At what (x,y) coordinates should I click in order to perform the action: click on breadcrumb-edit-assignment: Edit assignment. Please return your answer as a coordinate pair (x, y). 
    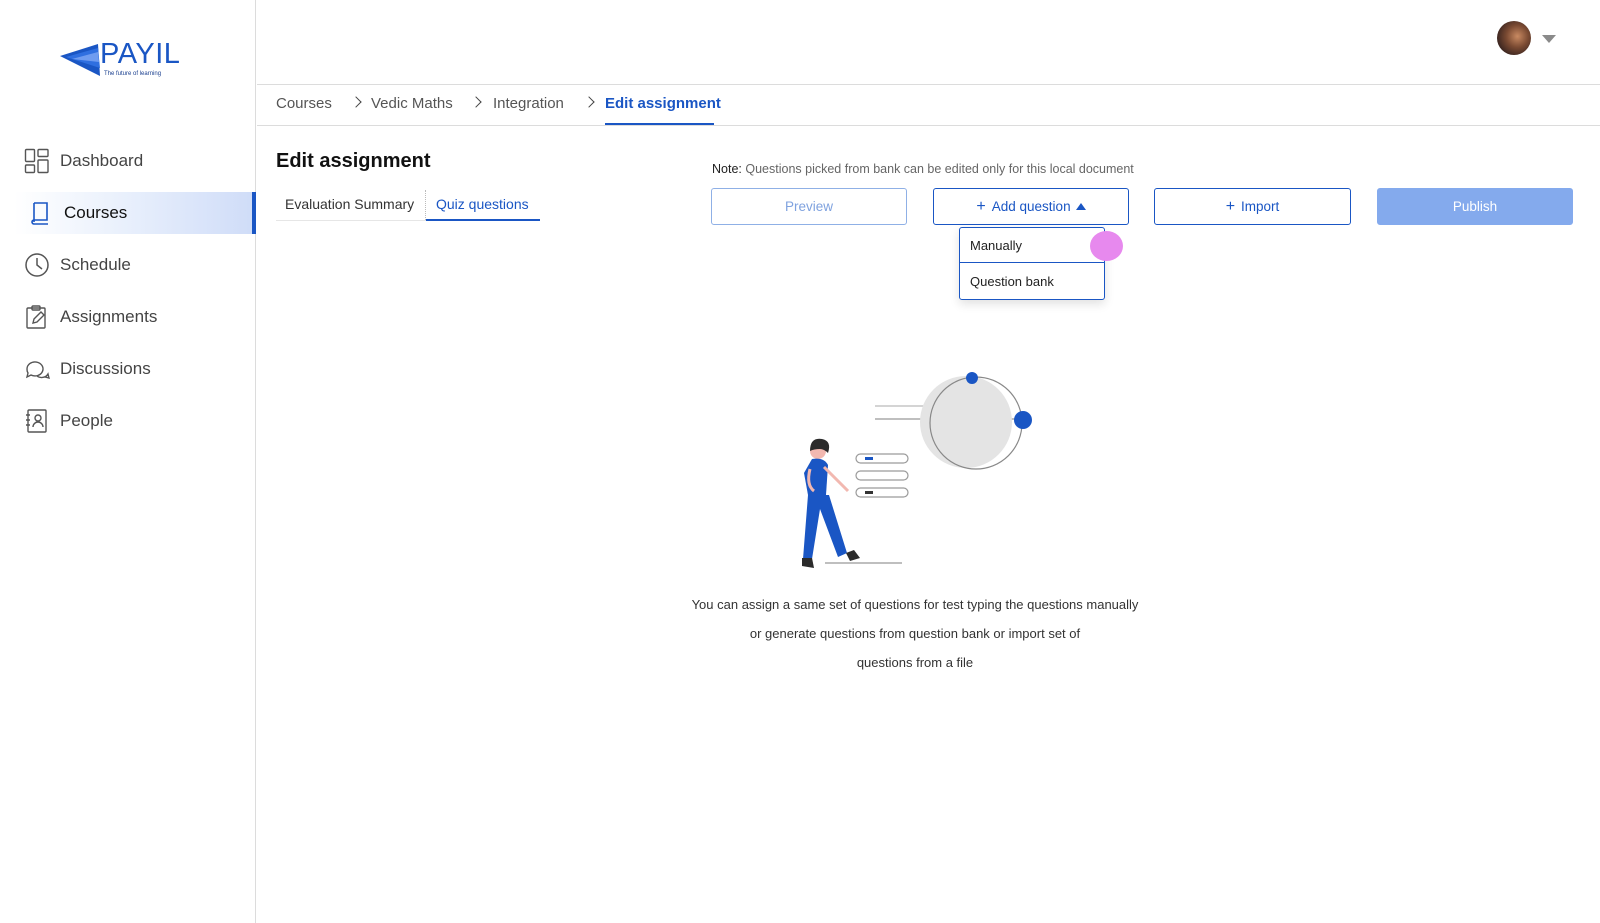
    Looking at the image, I should click on (663, 103).